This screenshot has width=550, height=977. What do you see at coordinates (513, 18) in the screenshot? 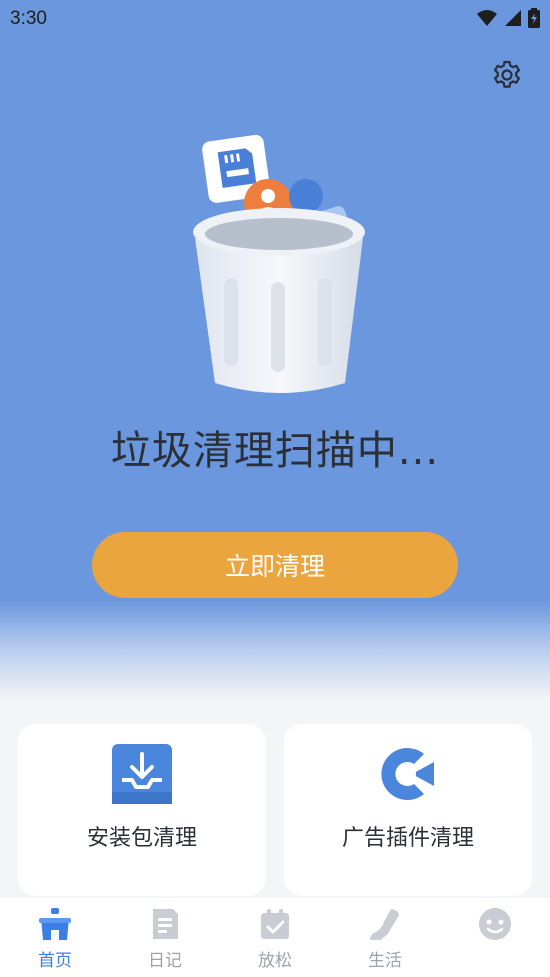
I see `signal-icon` at bounding box center [513, 18].